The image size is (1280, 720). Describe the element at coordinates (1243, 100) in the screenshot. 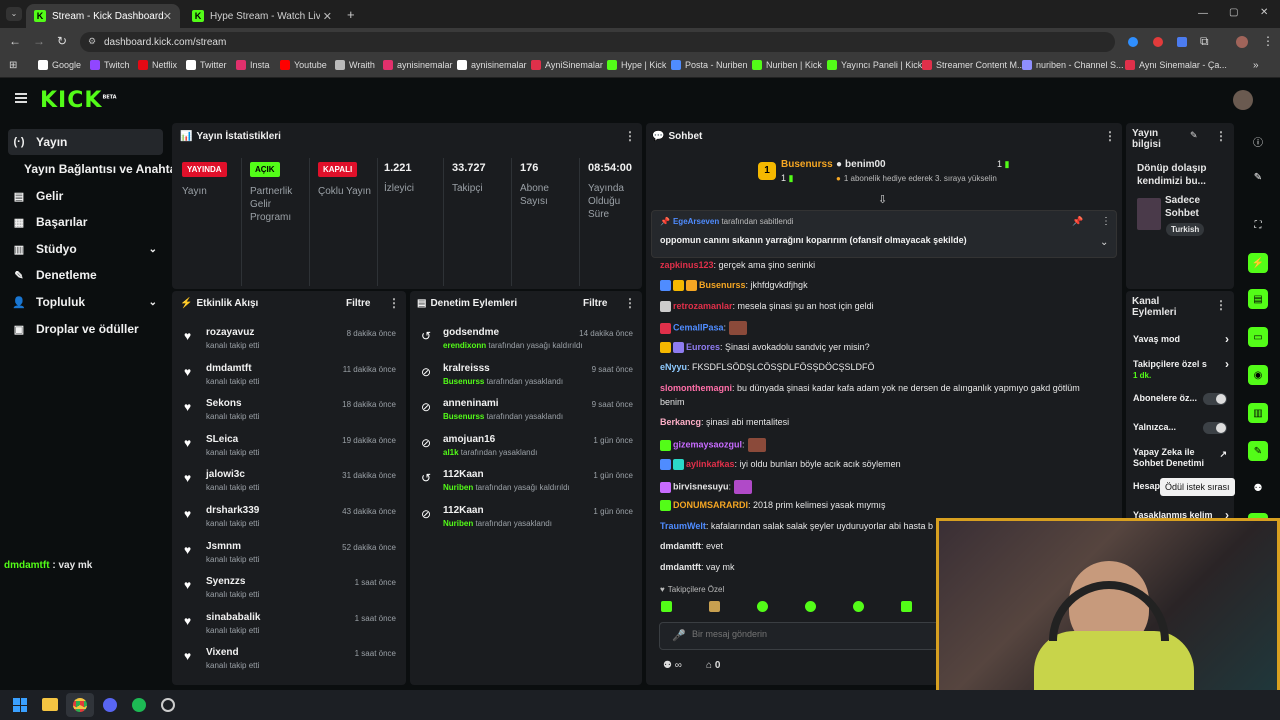

I see `user-avatar` at that location.